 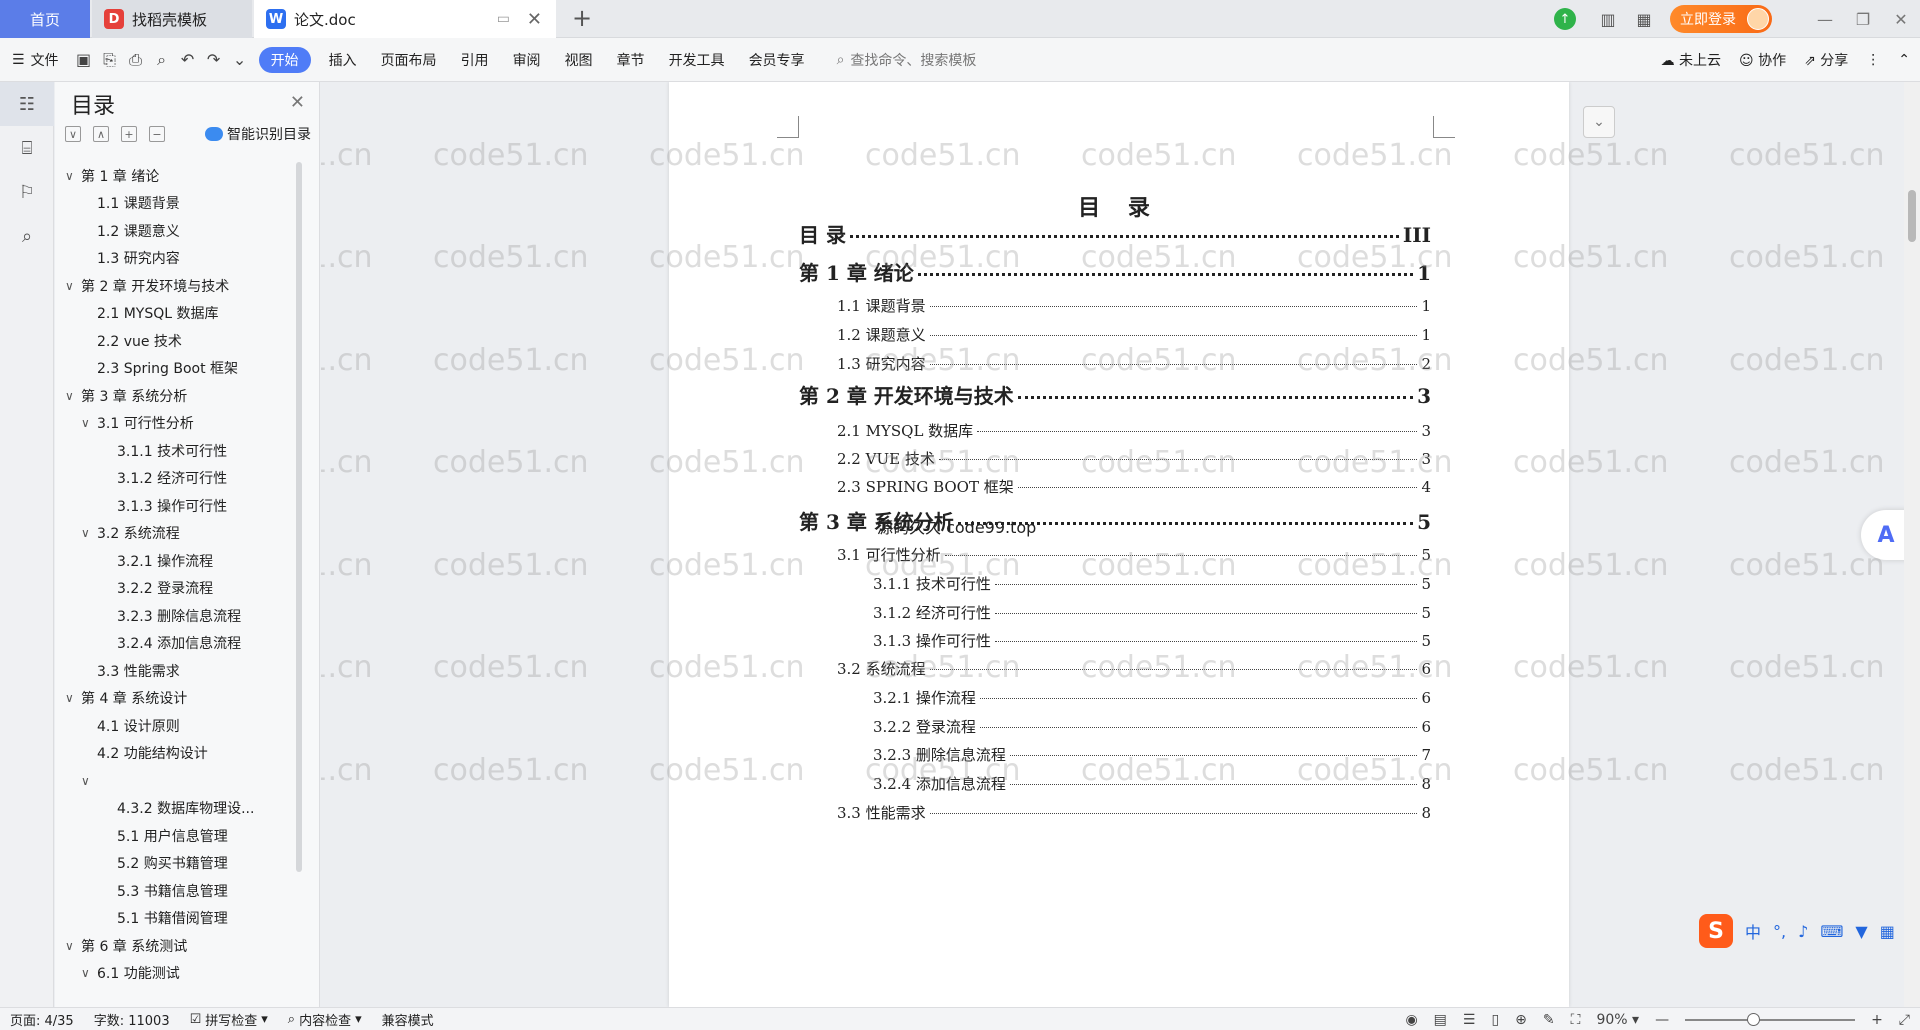 What do you see at coordinates (631, 60) in the screenshot?
I see `tab-section: 章节` at bounding box center [631, 60].